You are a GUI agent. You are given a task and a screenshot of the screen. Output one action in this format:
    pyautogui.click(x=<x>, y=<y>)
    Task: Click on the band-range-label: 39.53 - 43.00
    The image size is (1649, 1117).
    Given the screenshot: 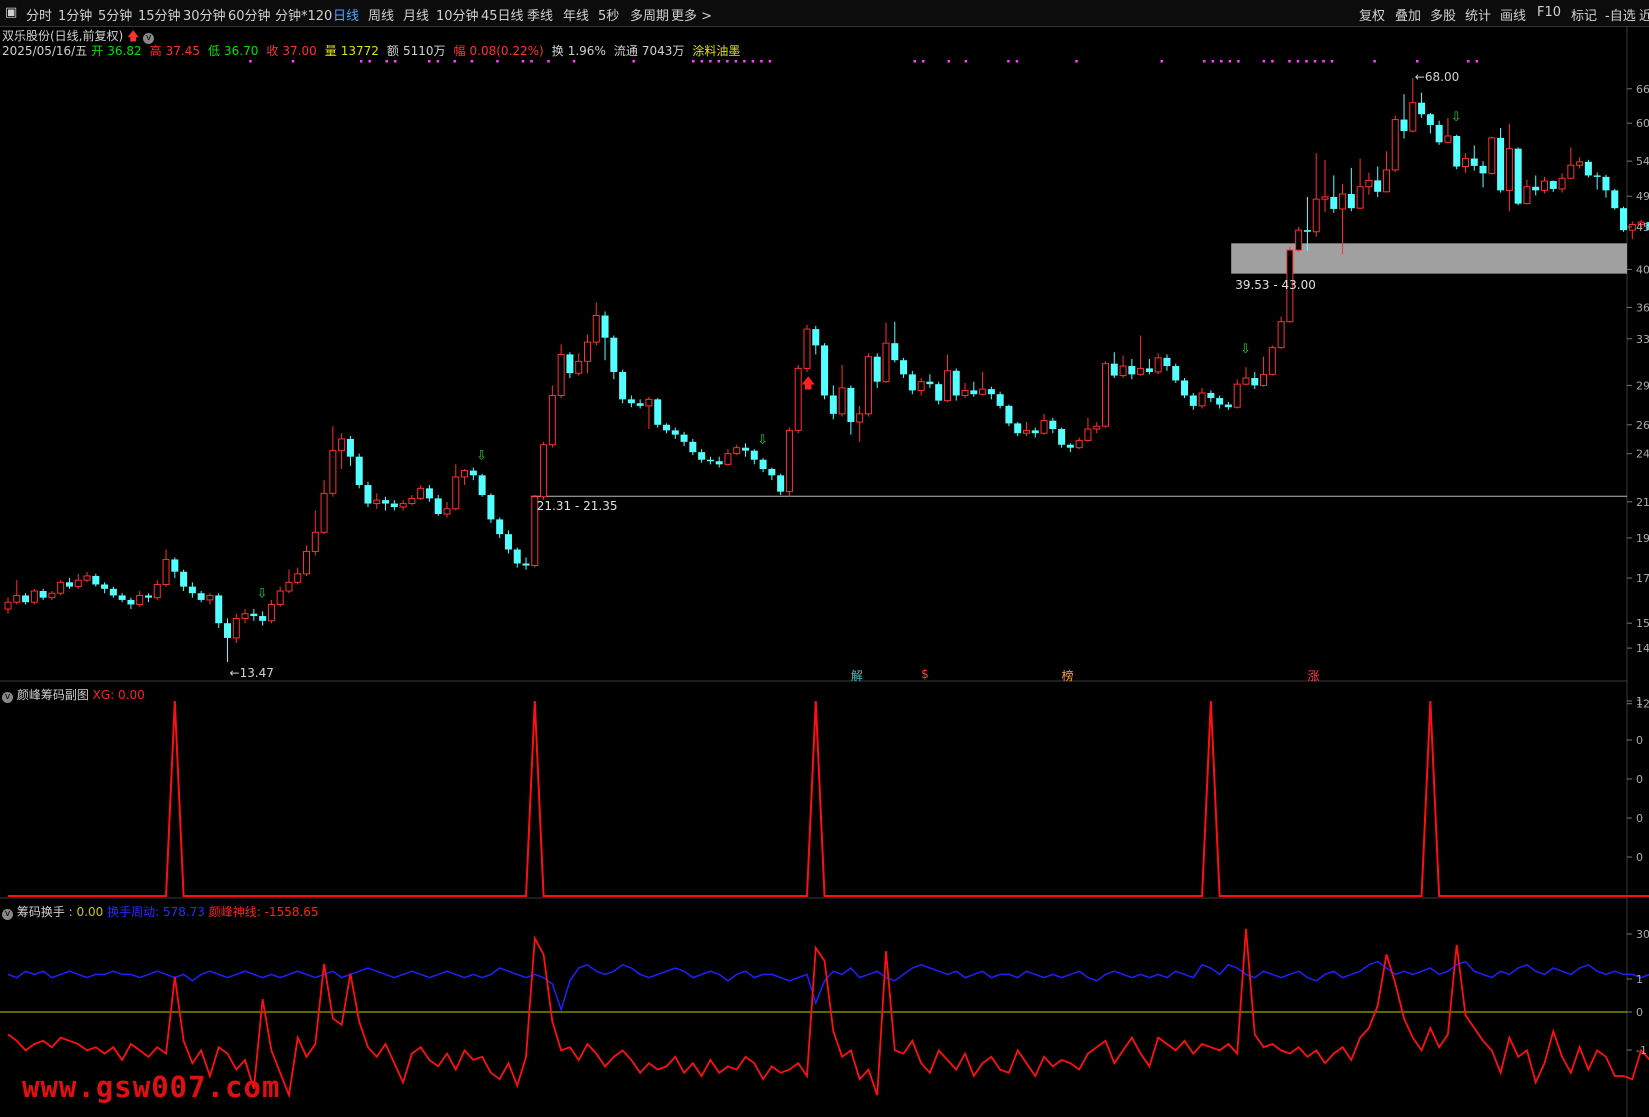 What is the action you would take?
    pyautogui.click(x=1275, y=284)
    